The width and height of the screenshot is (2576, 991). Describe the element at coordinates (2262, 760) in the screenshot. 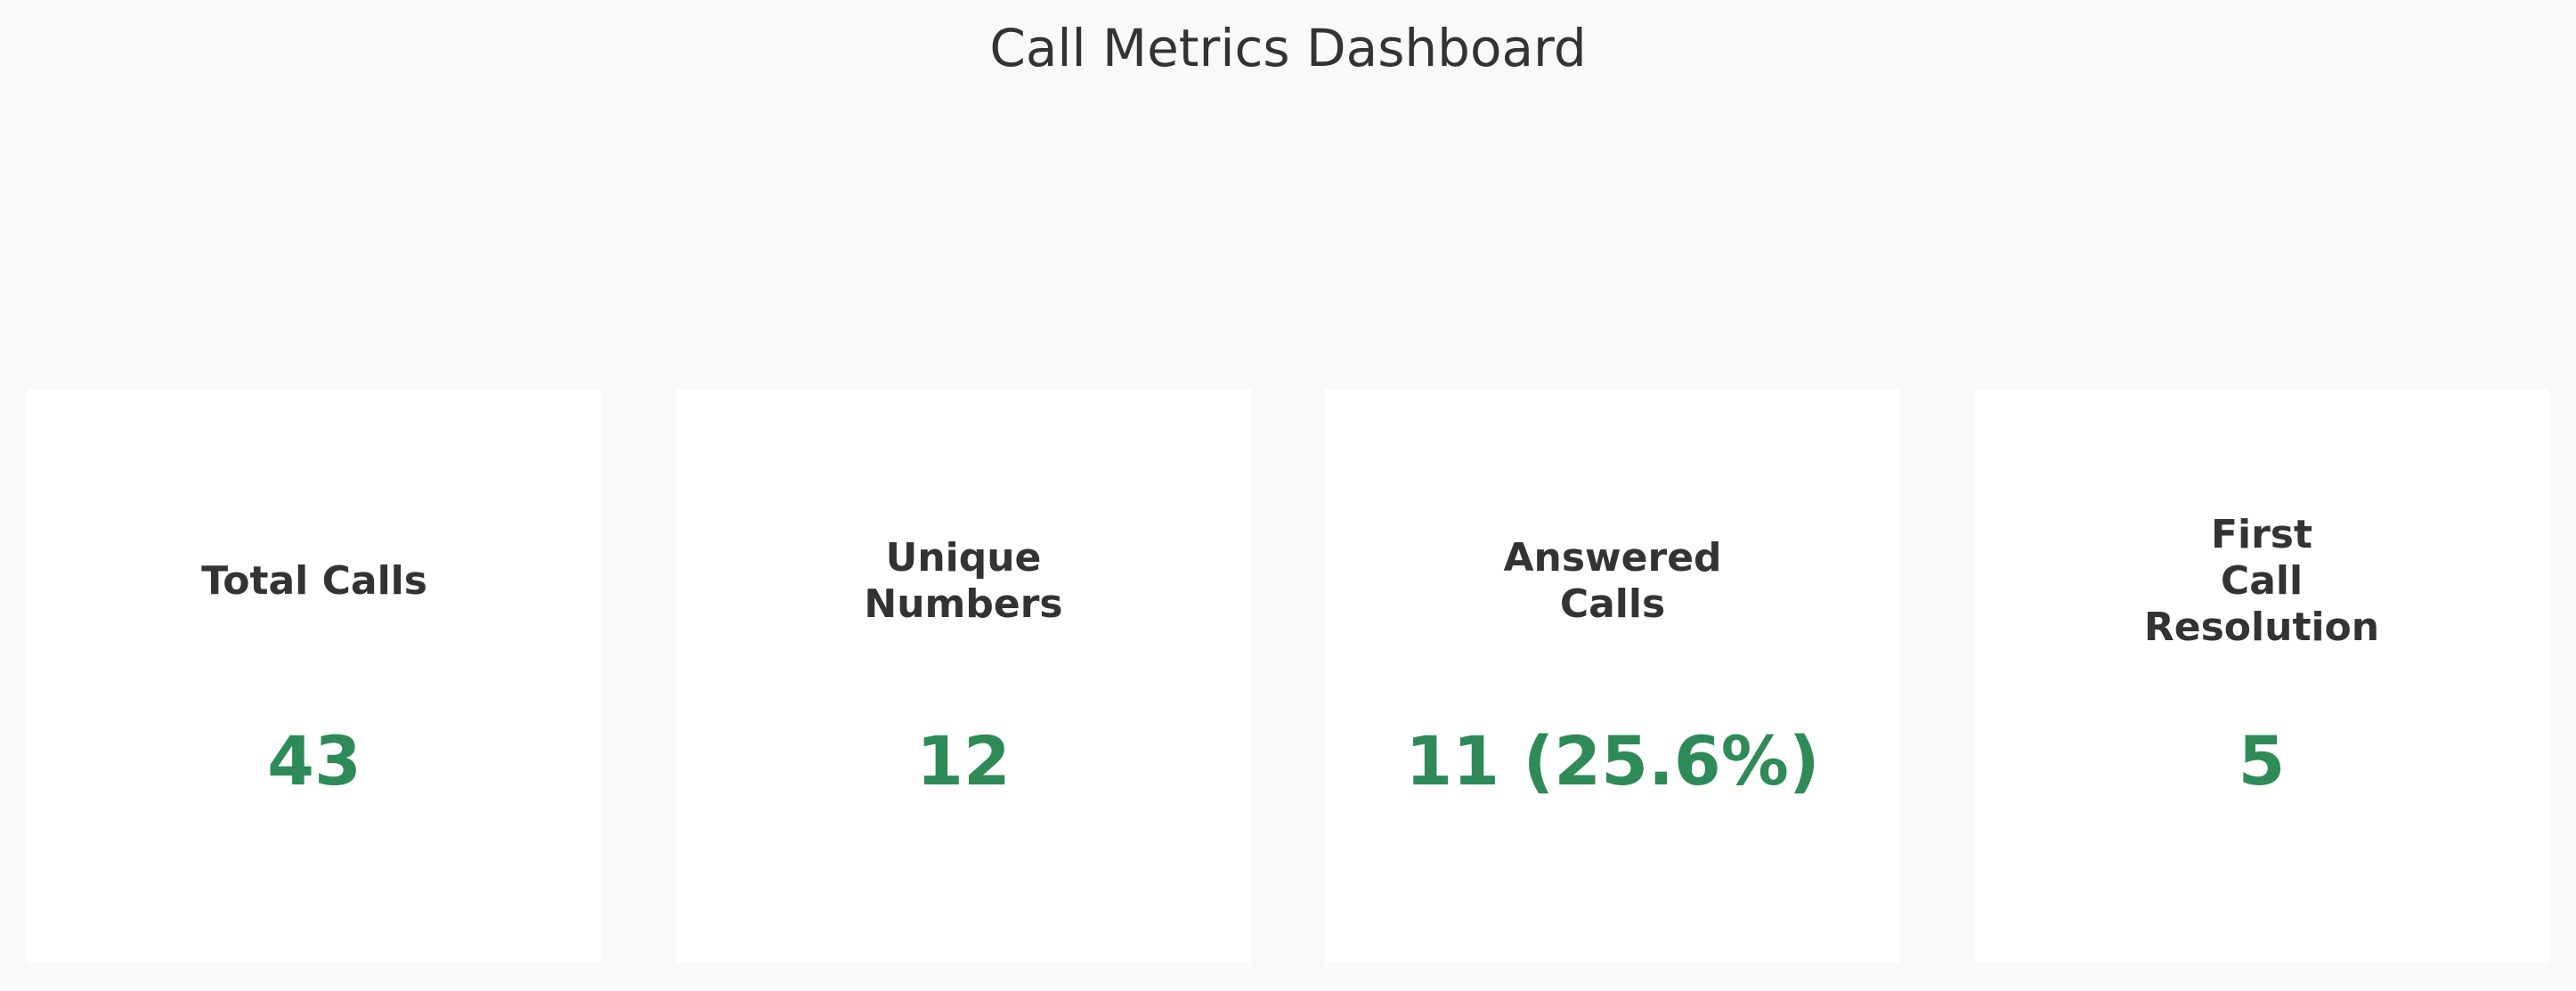

I see `metric-value: 5` at that location.